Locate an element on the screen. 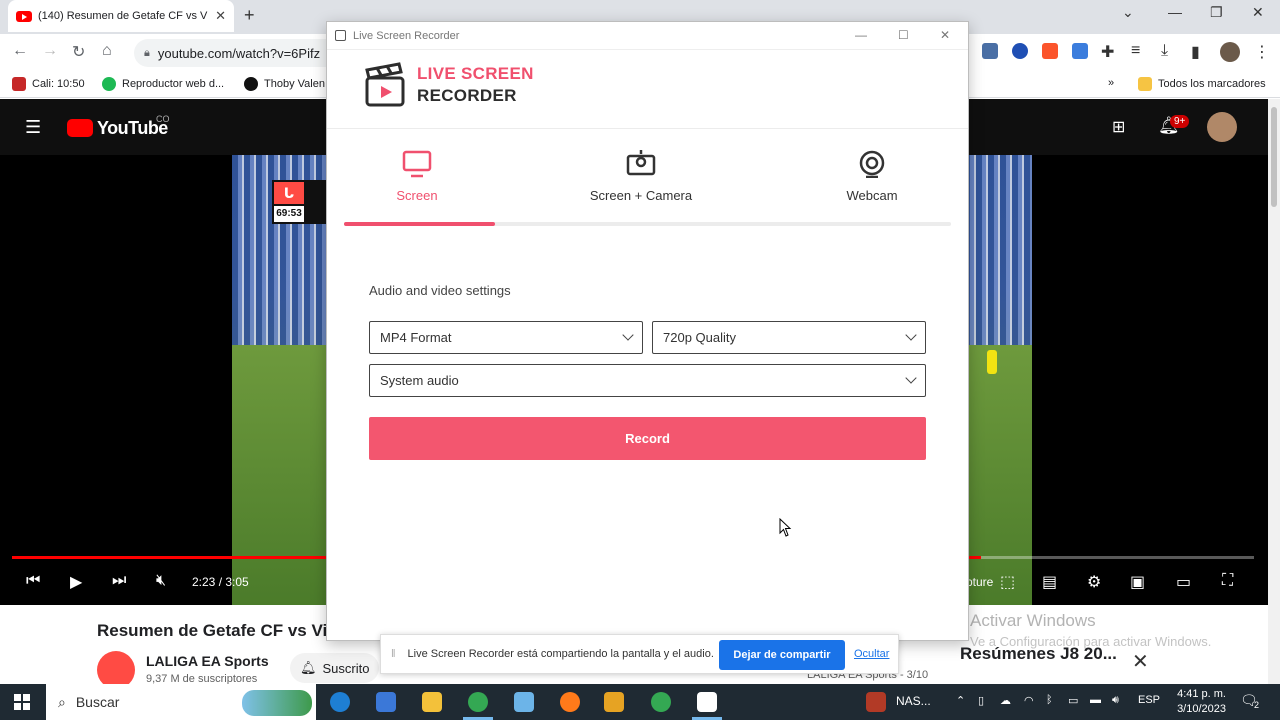 Image resolution: width=1280 pixels, height=720 pixels. live-screen-recorder-icon is located at coordinates (707, 702).